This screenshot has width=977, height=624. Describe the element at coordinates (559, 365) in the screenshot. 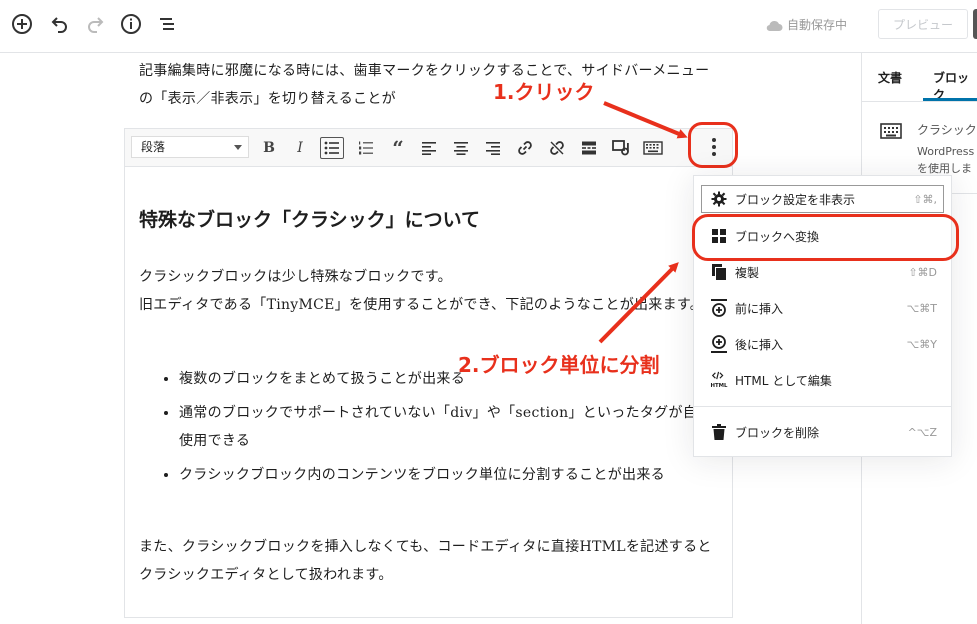

I see `annotation-step2: 2.ブロック単位に分割` at that location.